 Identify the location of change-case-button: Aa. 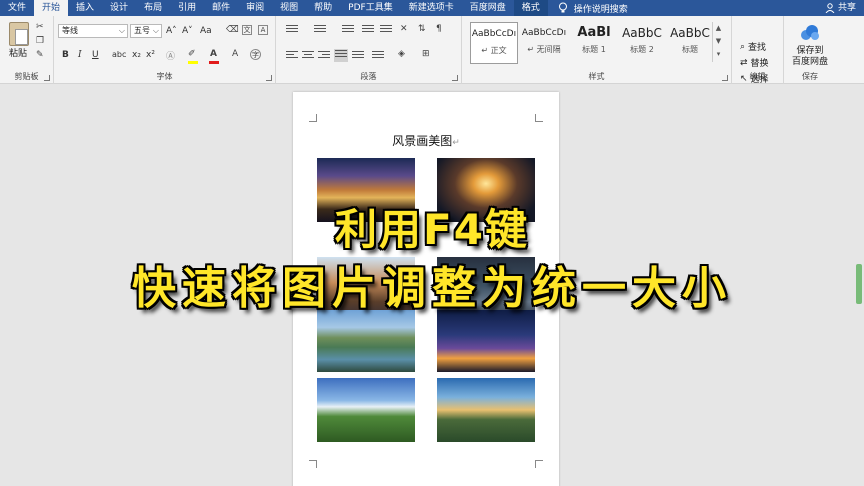
(206, 31).